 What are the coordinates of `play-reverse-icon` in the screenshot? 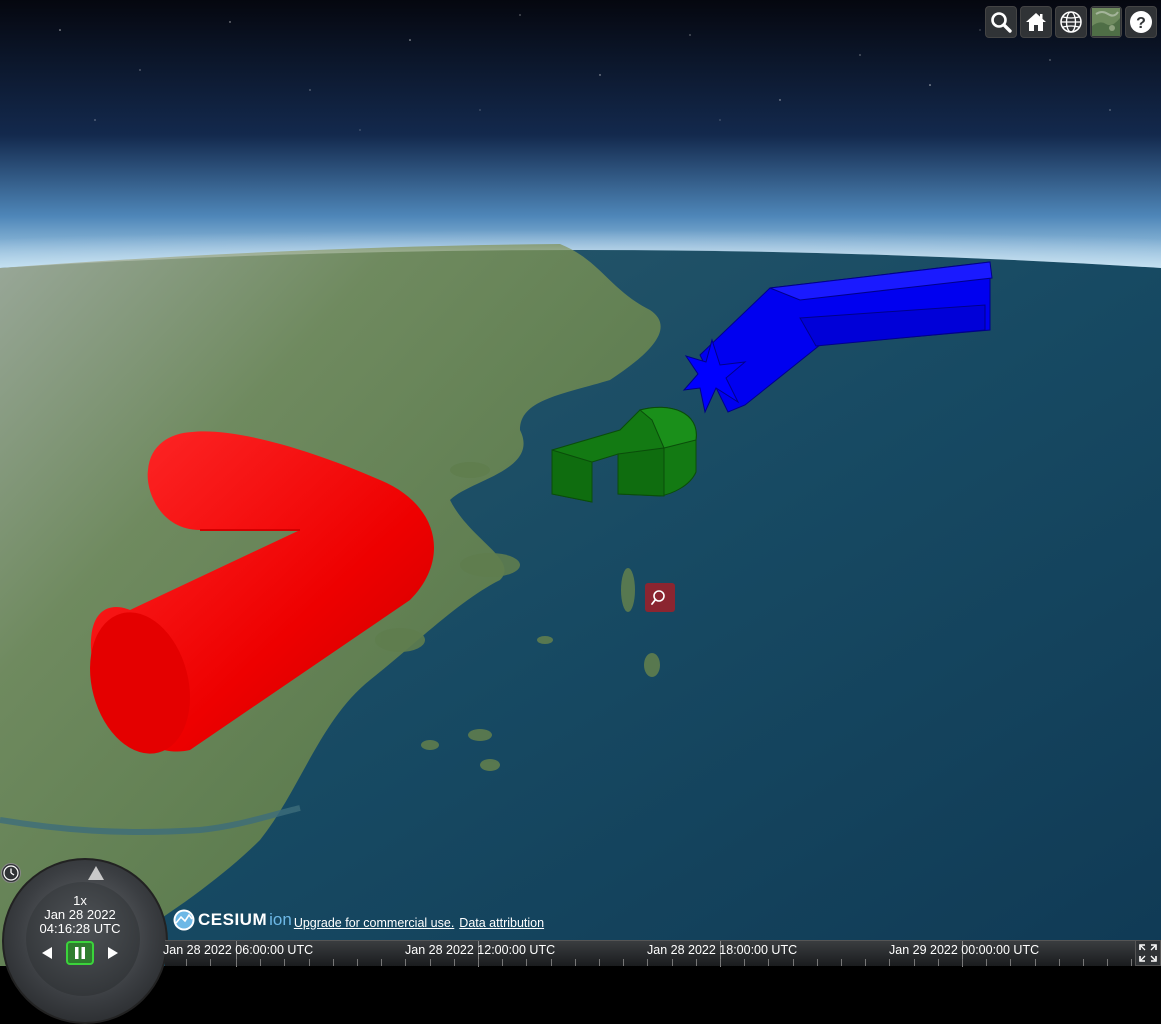 It's located at (47, 953).